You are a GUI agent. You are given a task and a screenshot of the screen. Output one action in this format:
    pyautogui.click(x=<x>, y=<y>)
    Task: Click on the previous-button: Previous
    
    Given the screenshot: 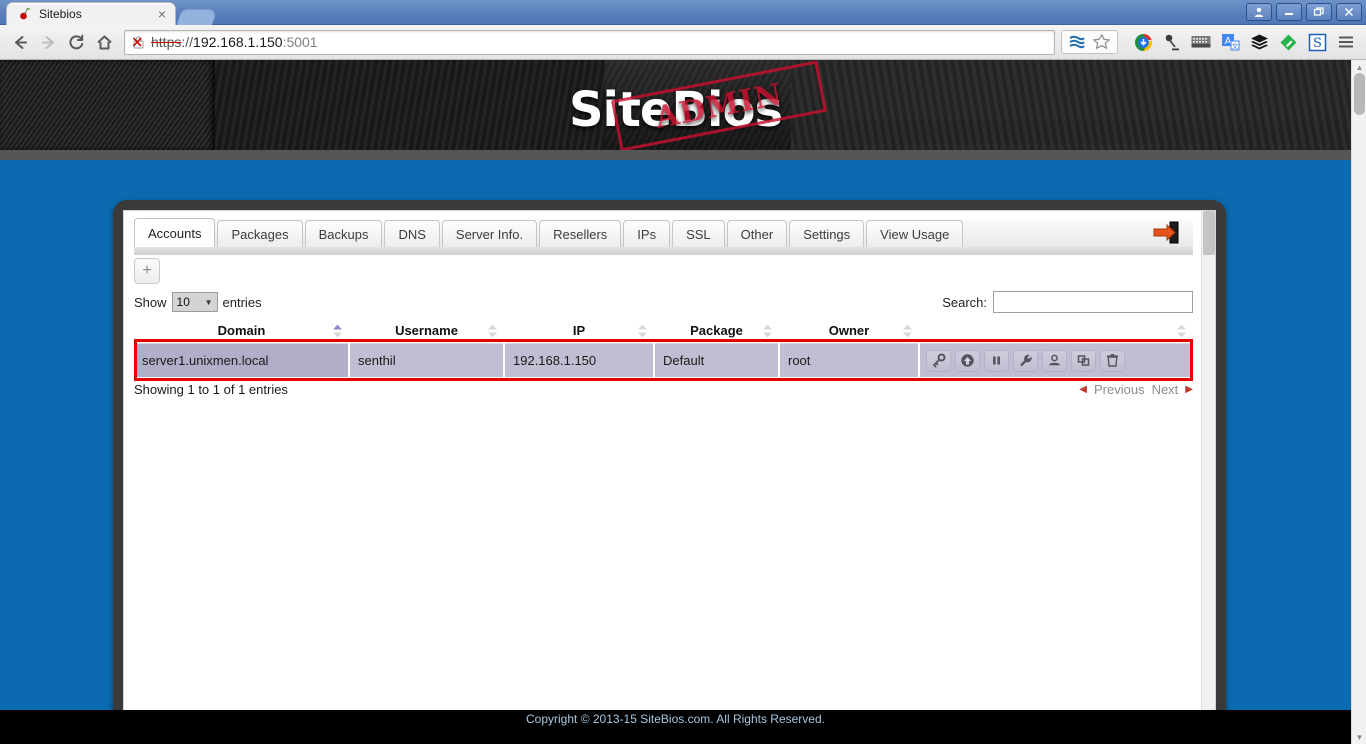 What is the action you would take?
    pyautogui.click(x=1119, y=389)
    